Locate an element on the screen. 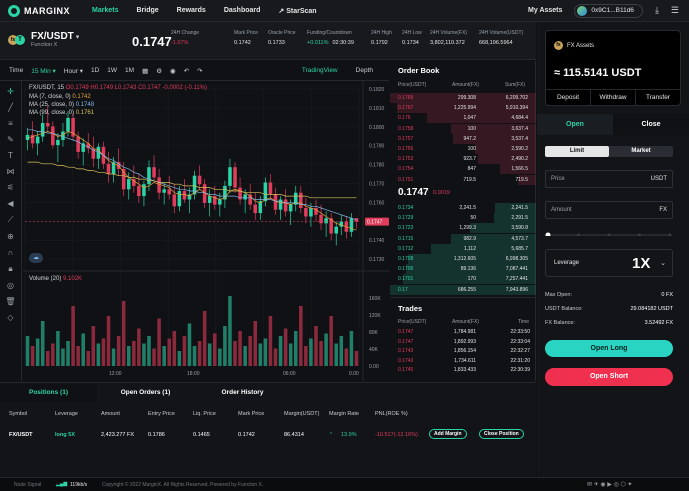  volume-value: 9.102K is located at coordinates (73, 279).